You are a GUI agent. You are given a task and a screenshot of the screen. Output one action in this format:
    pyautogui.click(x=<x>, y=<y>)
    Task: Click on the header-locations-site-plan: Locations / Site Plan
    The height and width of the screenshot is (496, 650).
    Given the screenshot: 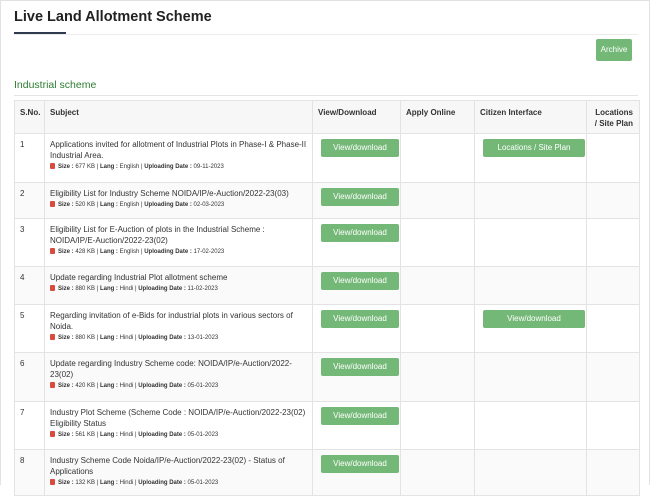 What is the action you would take?
    pyautogui.click(x=613, y=117)
    